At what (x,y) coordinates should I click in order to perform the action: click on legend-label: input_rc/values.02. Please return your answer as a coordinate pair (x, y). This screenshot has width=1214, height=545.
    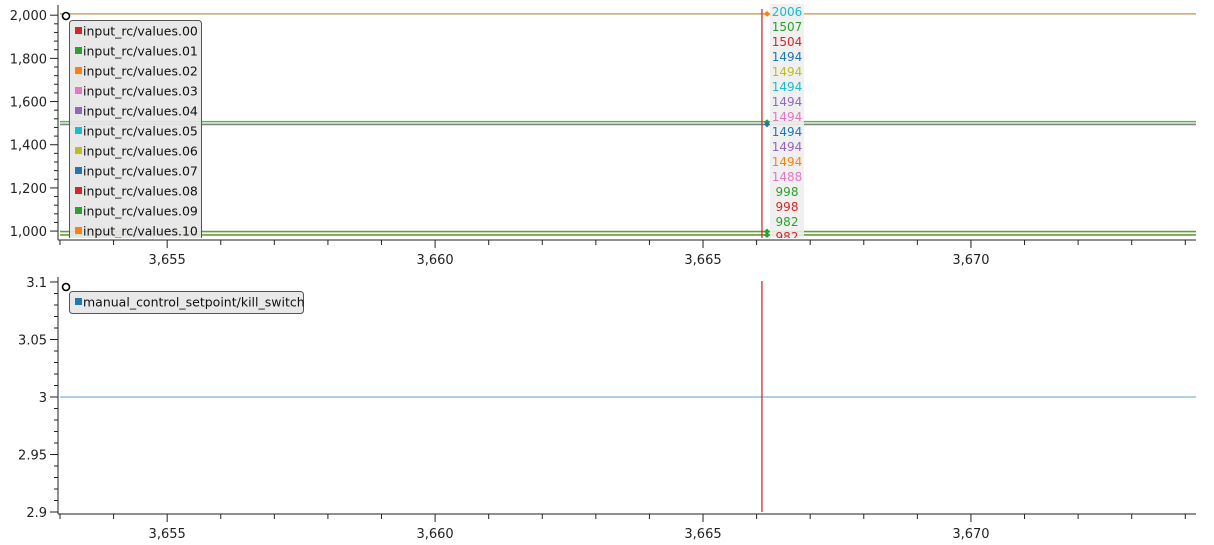
    Looking at the image, I should click on (140, 71).